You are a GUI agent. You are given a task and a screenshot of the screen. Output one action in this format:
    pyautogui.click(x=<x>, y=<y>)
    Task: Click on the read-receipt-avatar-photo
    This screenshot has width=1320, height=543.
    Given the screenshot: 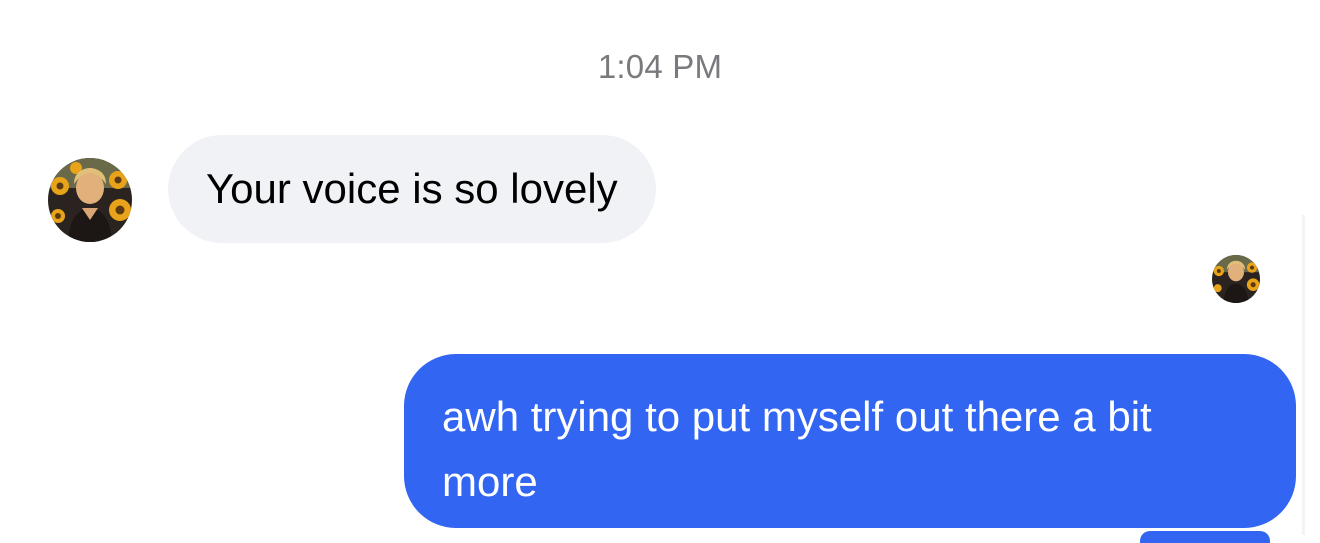 What is the action you would take?
    pyautogui.click(x=1236, y=279)
    